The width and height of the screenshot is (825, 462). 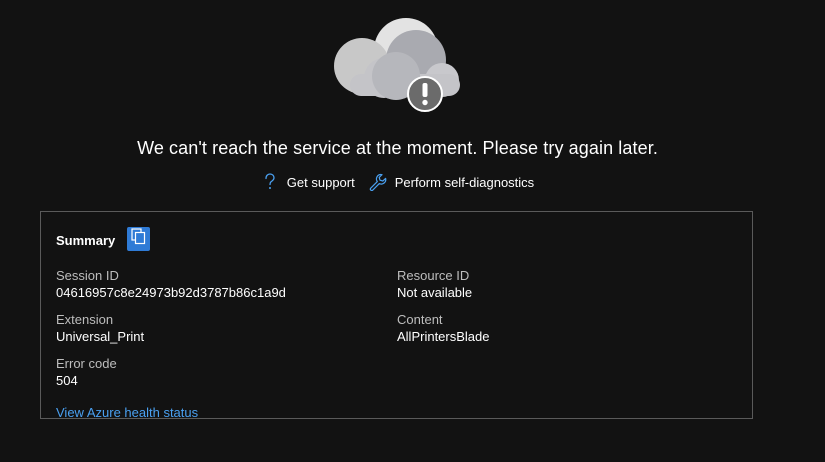 I want to click on copy-icon, so click(x=138, y=239).